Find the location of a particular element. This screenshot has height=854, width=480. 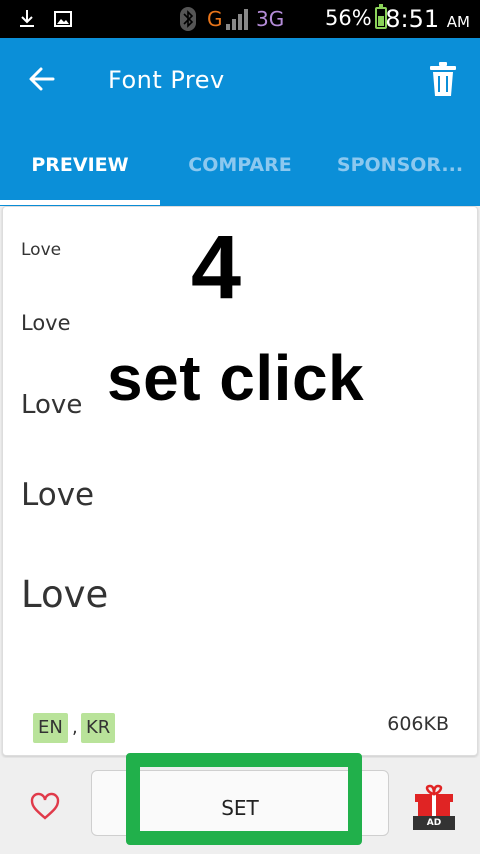

gift-icon: AD is located at coordinates (434, 807).